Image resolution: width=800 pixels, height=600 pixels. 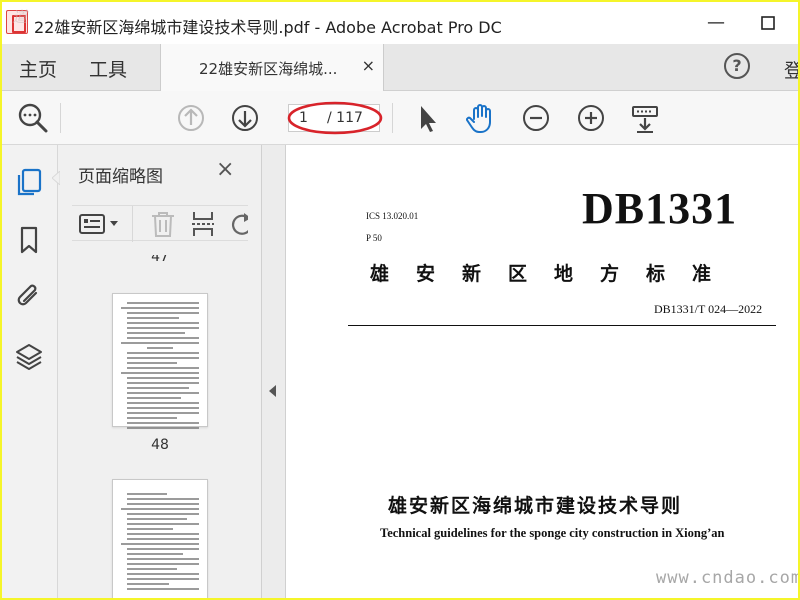 I want to click on zoom-out-icon, so click(x=536, y=118).